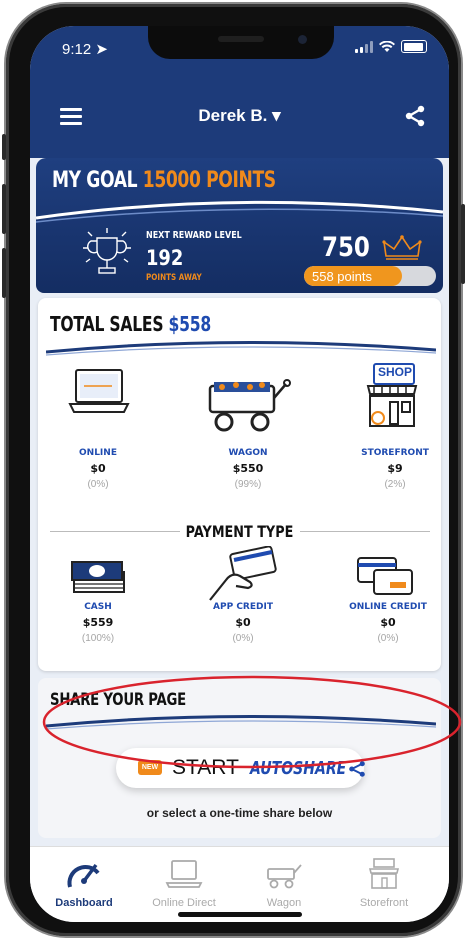  Describe the element at coordinates (95, 180) in the screenshot. I see `goal-title-prefix: MY GOAL` at that location.